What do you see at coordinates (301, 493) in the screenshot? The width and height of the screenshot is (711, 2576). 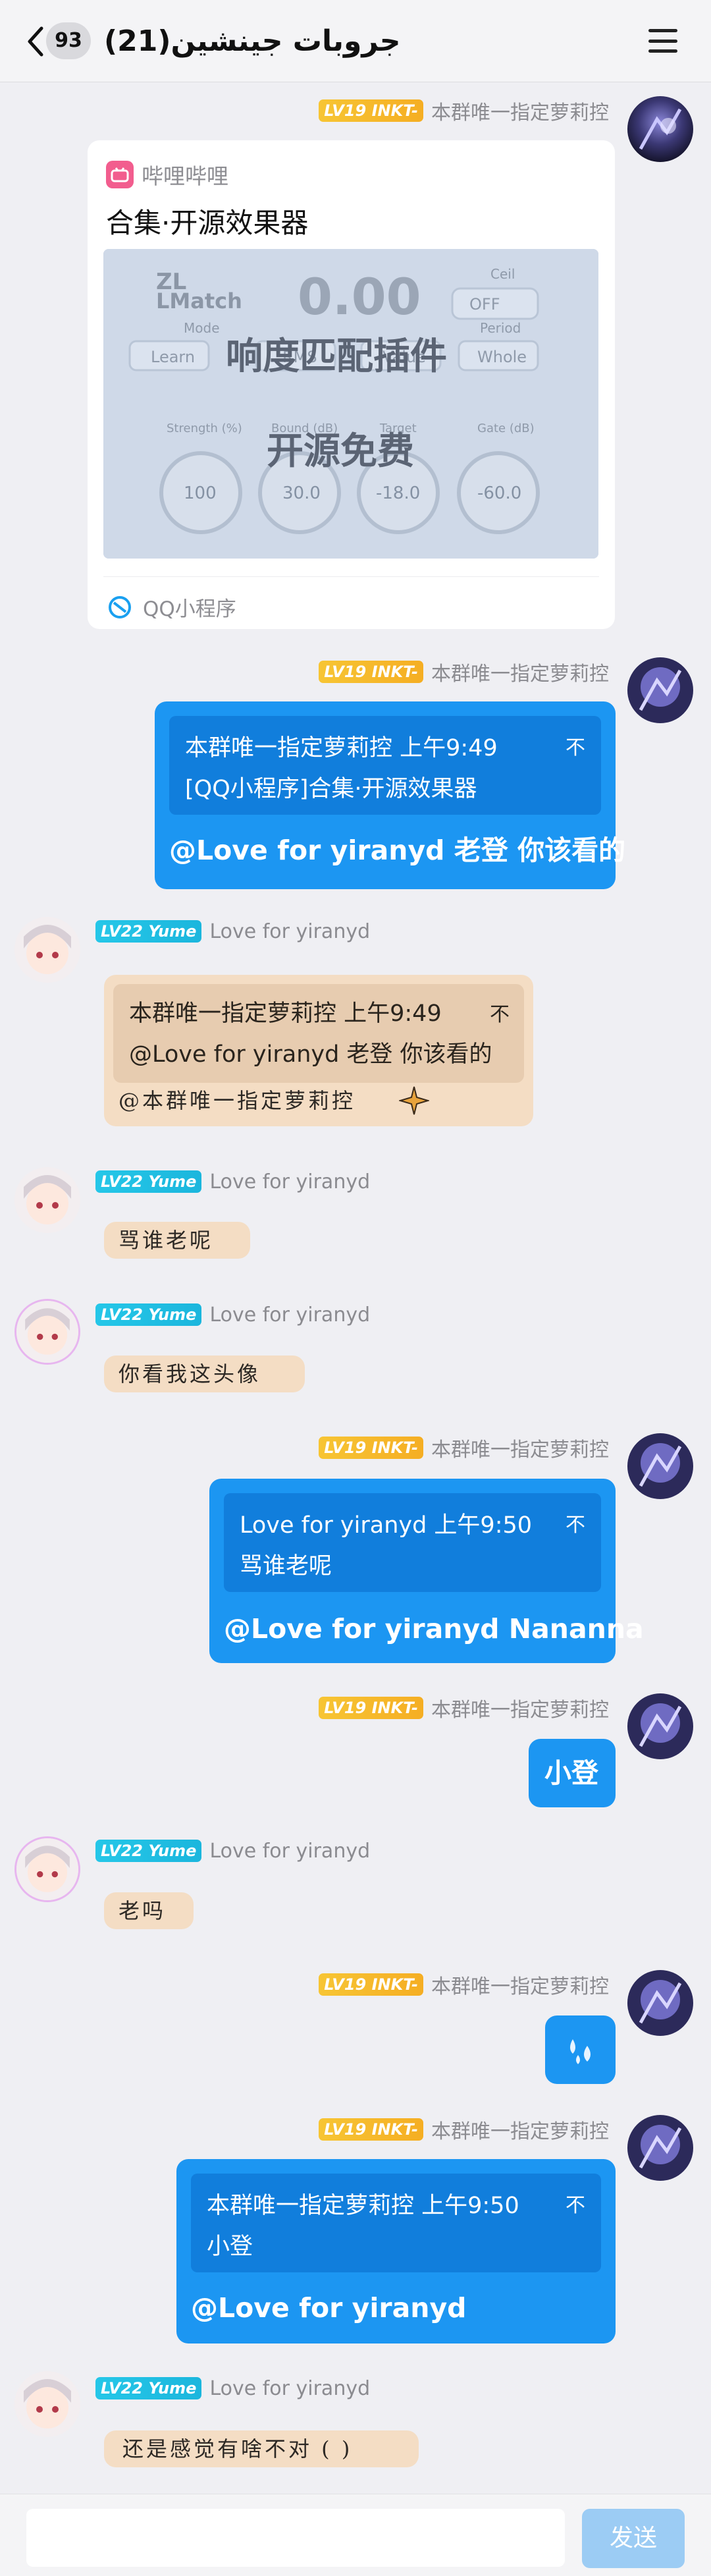 I see `thumb-knob-value: 30.0` at bounding box center [301, 493].